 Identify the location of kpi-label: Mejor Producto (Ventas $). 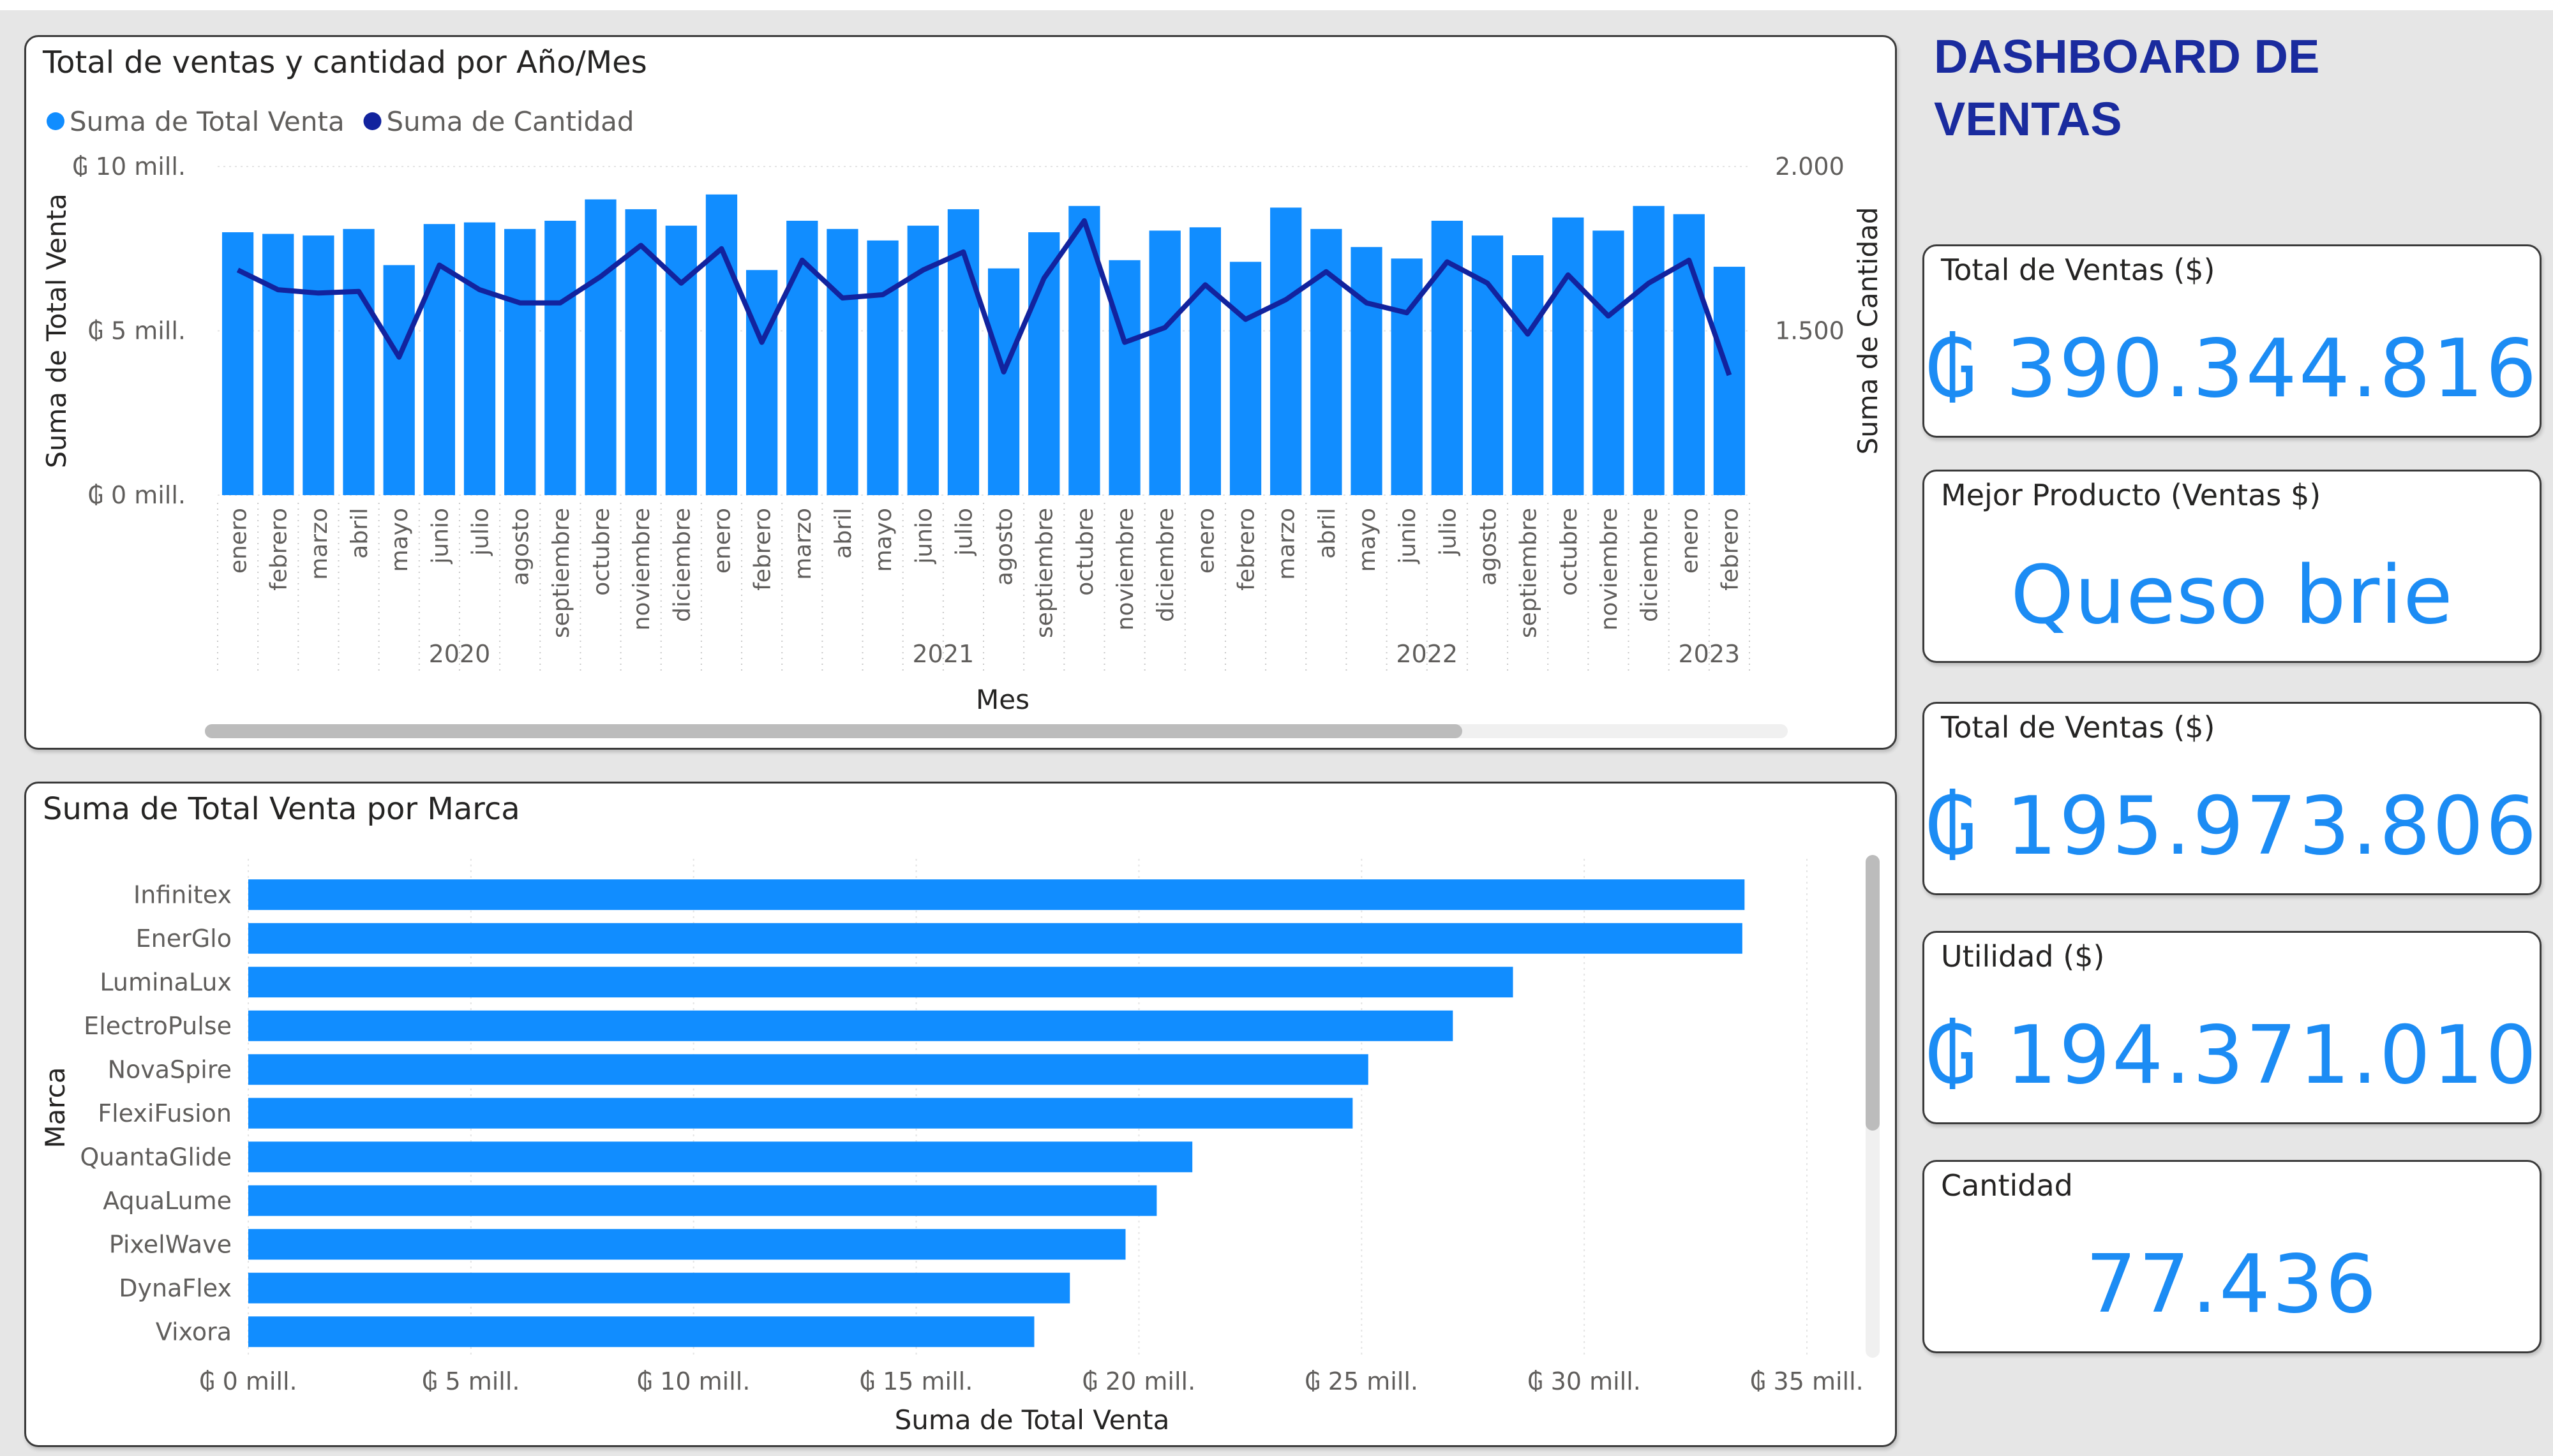
(2131, 495).